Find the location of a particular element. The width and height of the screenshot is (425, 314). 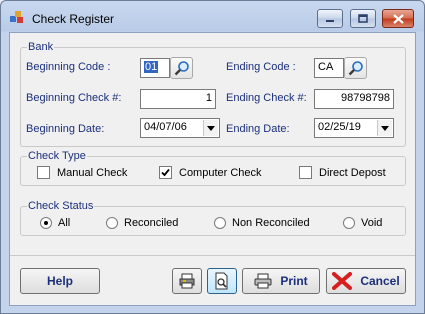

status-all-radio: All is located at coordinates (55, 223).